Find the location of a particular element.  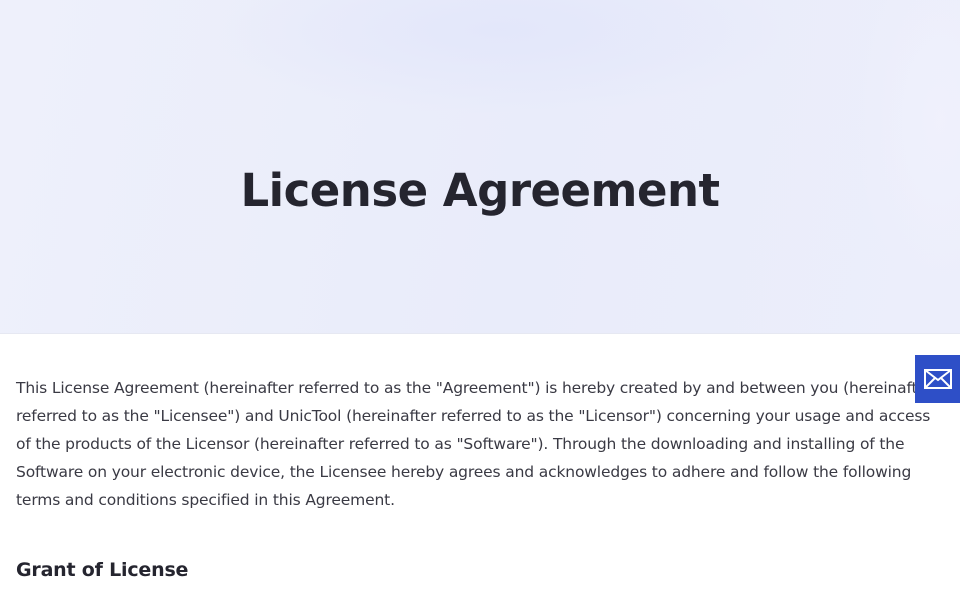

section-heading-grant-of-license: Grant of License is located at coordinates (102, 570).